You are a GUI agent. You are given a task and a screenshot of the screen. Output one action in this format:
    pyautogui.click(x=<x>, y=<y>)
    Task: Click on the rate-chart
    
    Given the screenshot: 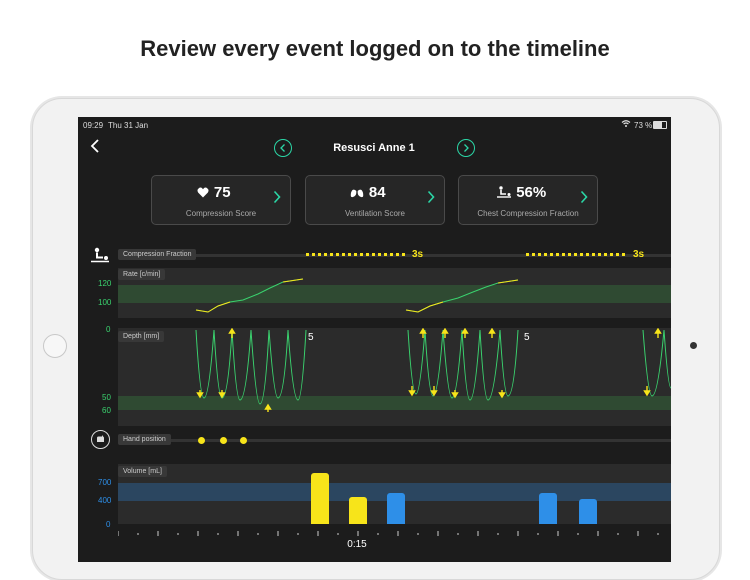 What is the action you would take?
    pyautogui.click(x=394, y=293)
    